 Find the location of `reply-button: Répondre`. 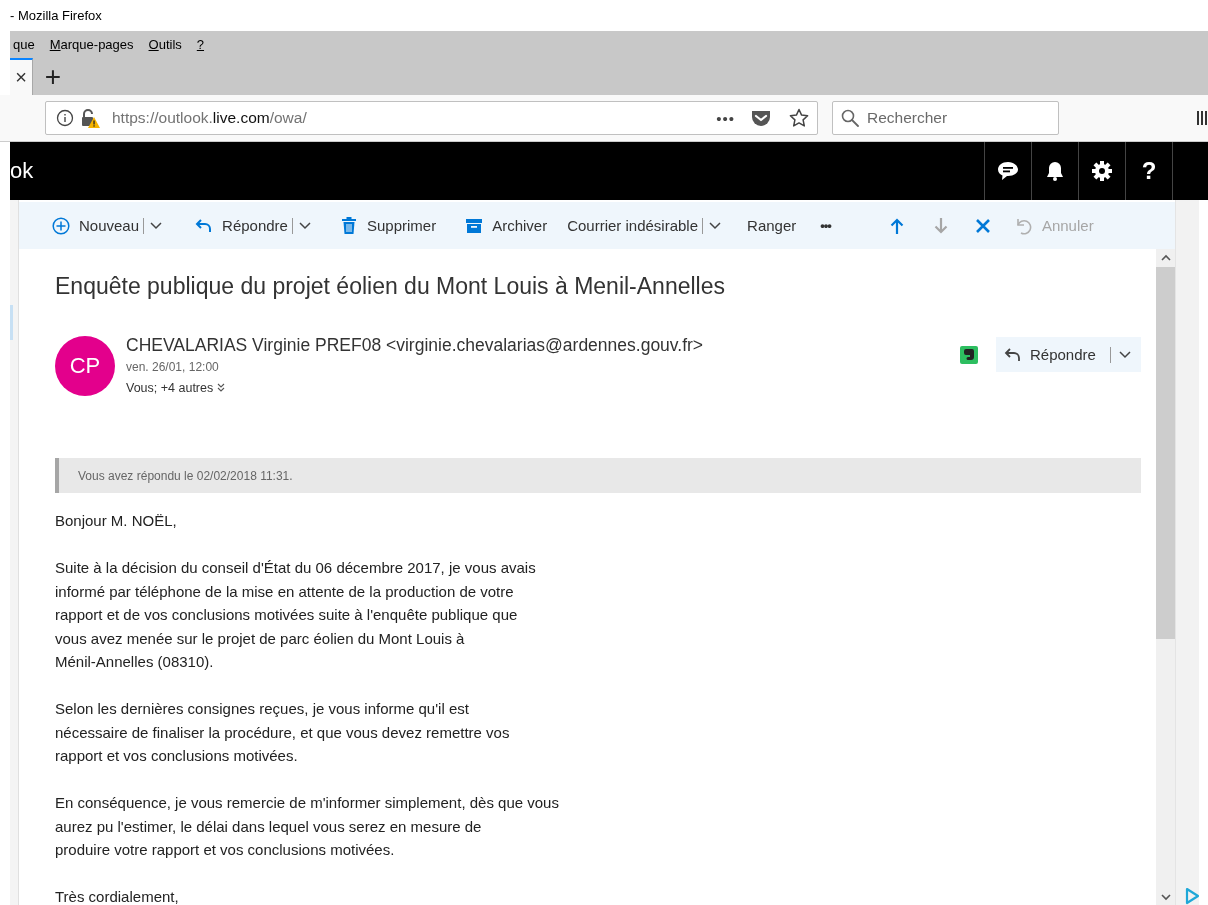

reply-button: Répondre is located at coordinates (1068, 354).